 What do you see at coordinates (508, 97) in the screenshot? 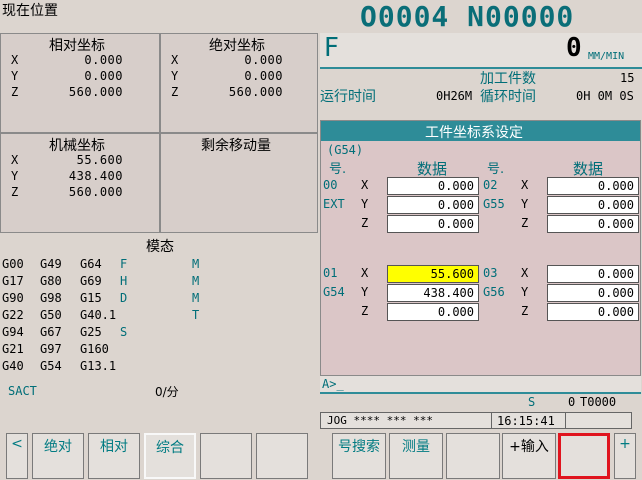
I see `cycle-time-label: 循环时间` at bounding box center [508, 97].